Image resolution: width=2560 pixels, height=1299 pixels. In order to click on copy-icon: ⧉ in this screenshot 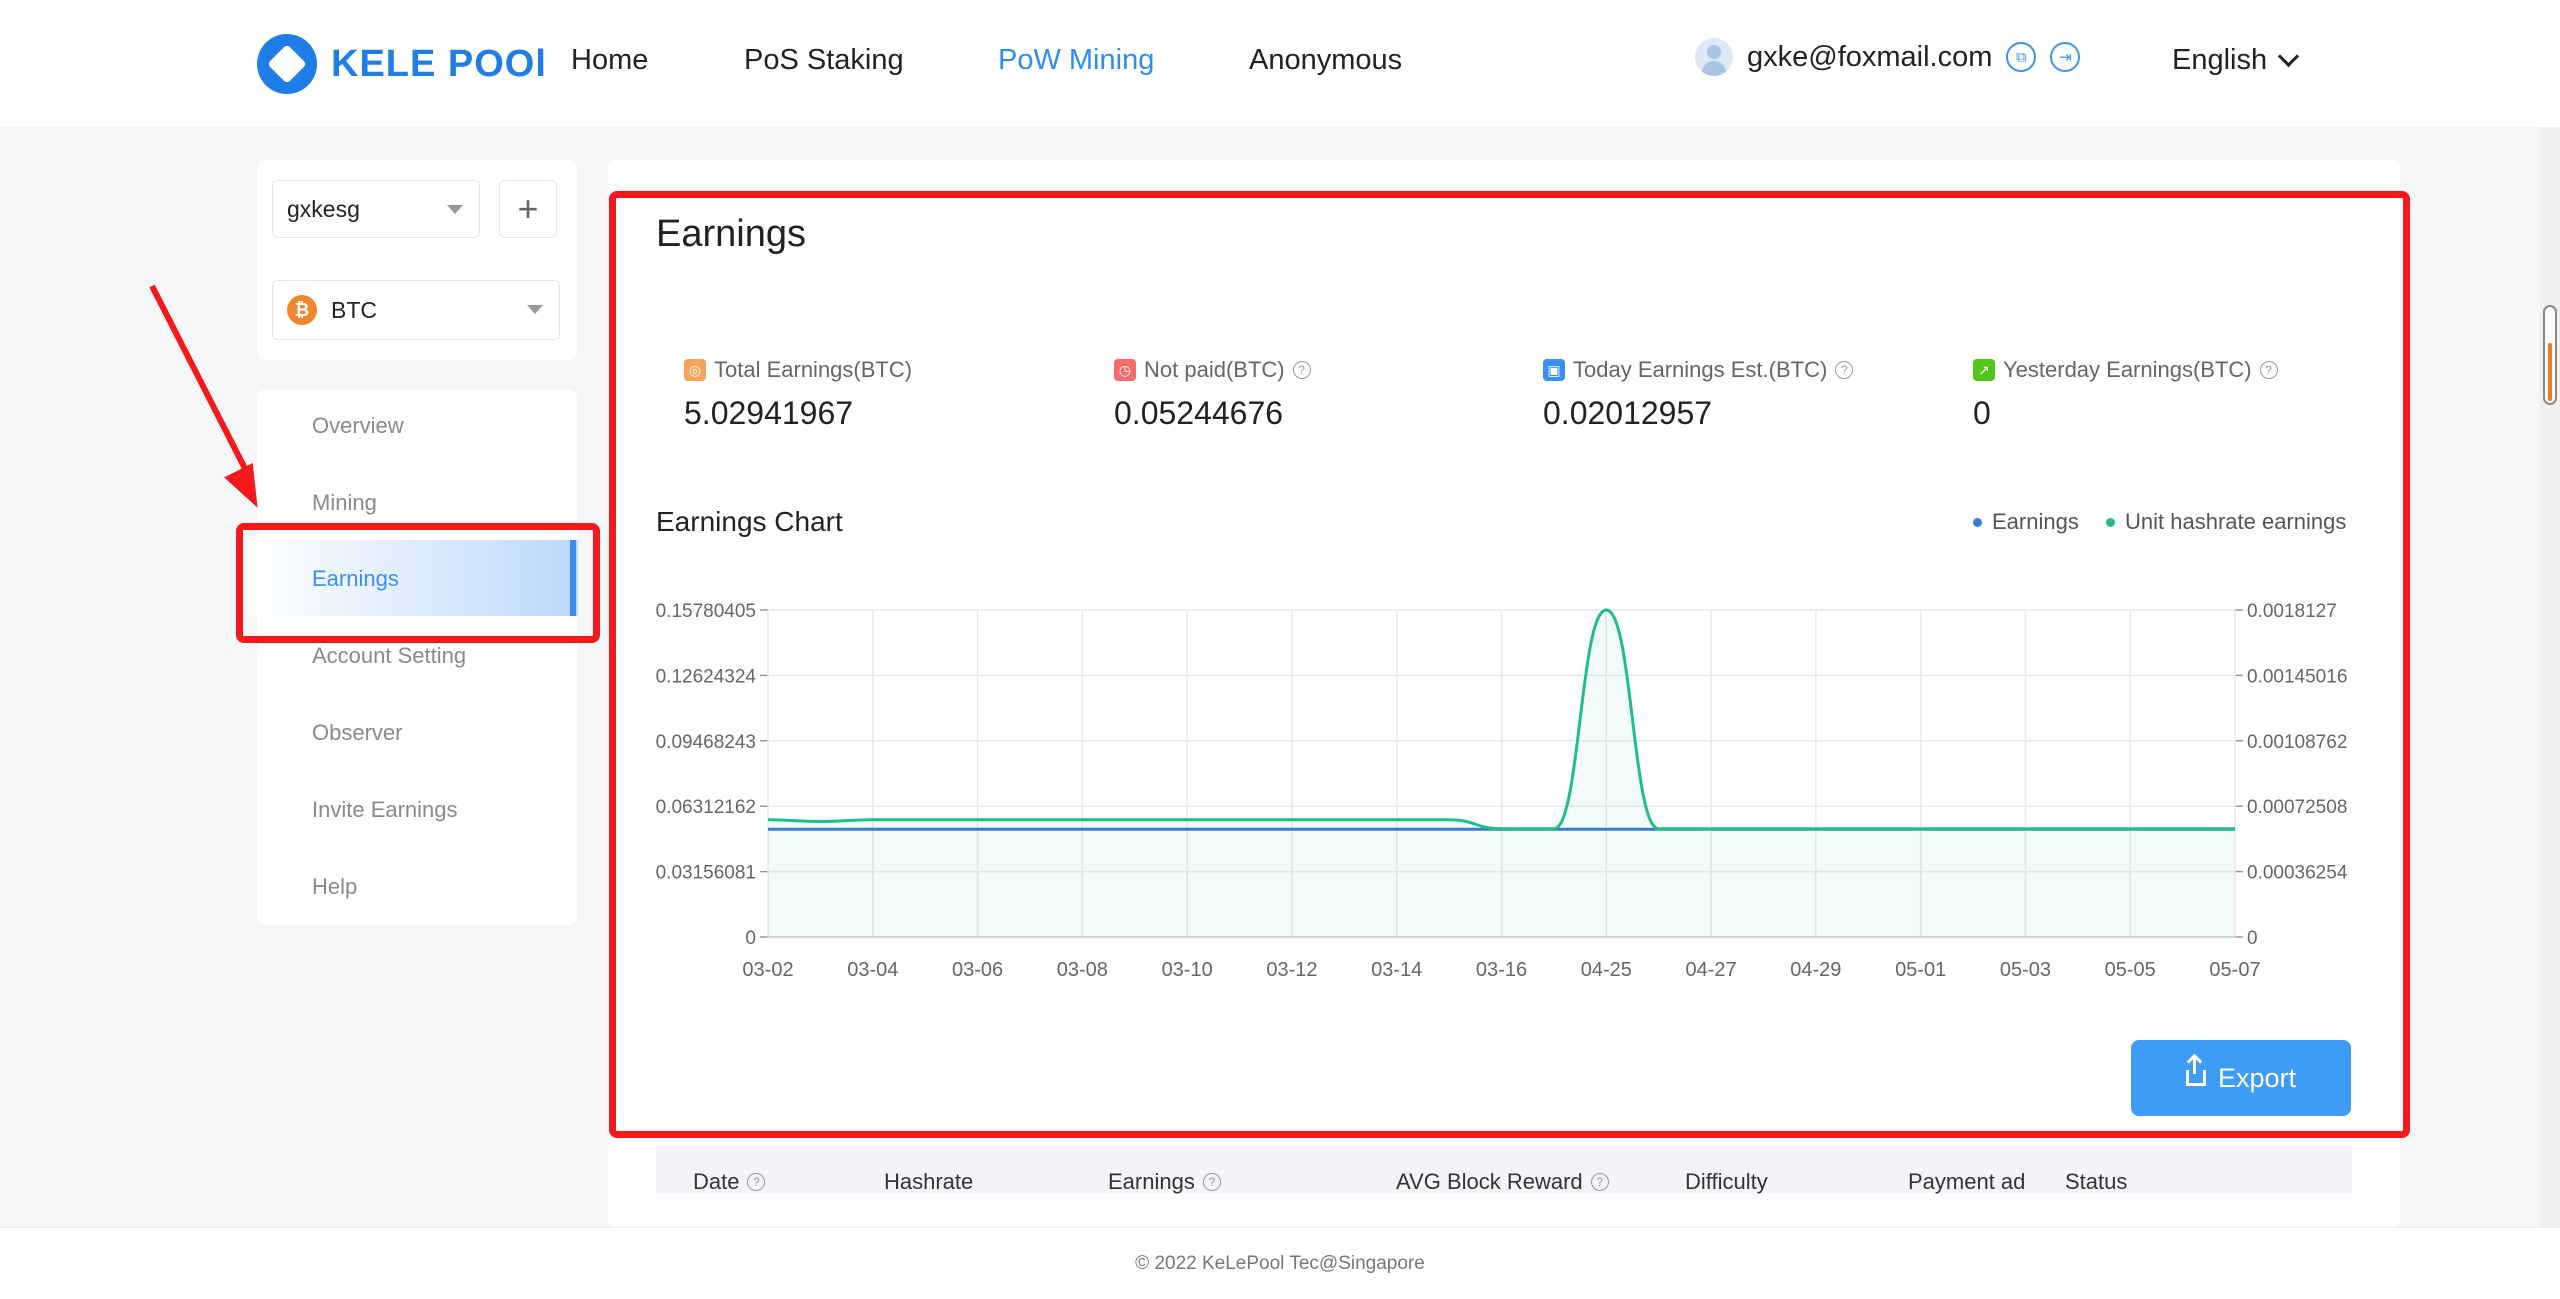, I will do `click(2021, 57)`.